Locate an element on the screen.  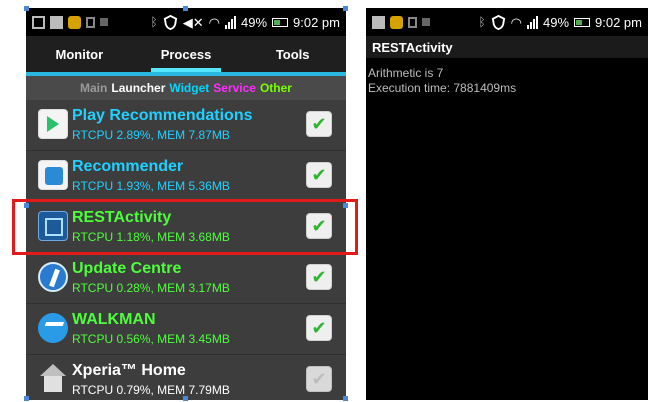
app-stats: RTCPU 1.18%, MEM 3.68MB is located at coordinates (151, 237).